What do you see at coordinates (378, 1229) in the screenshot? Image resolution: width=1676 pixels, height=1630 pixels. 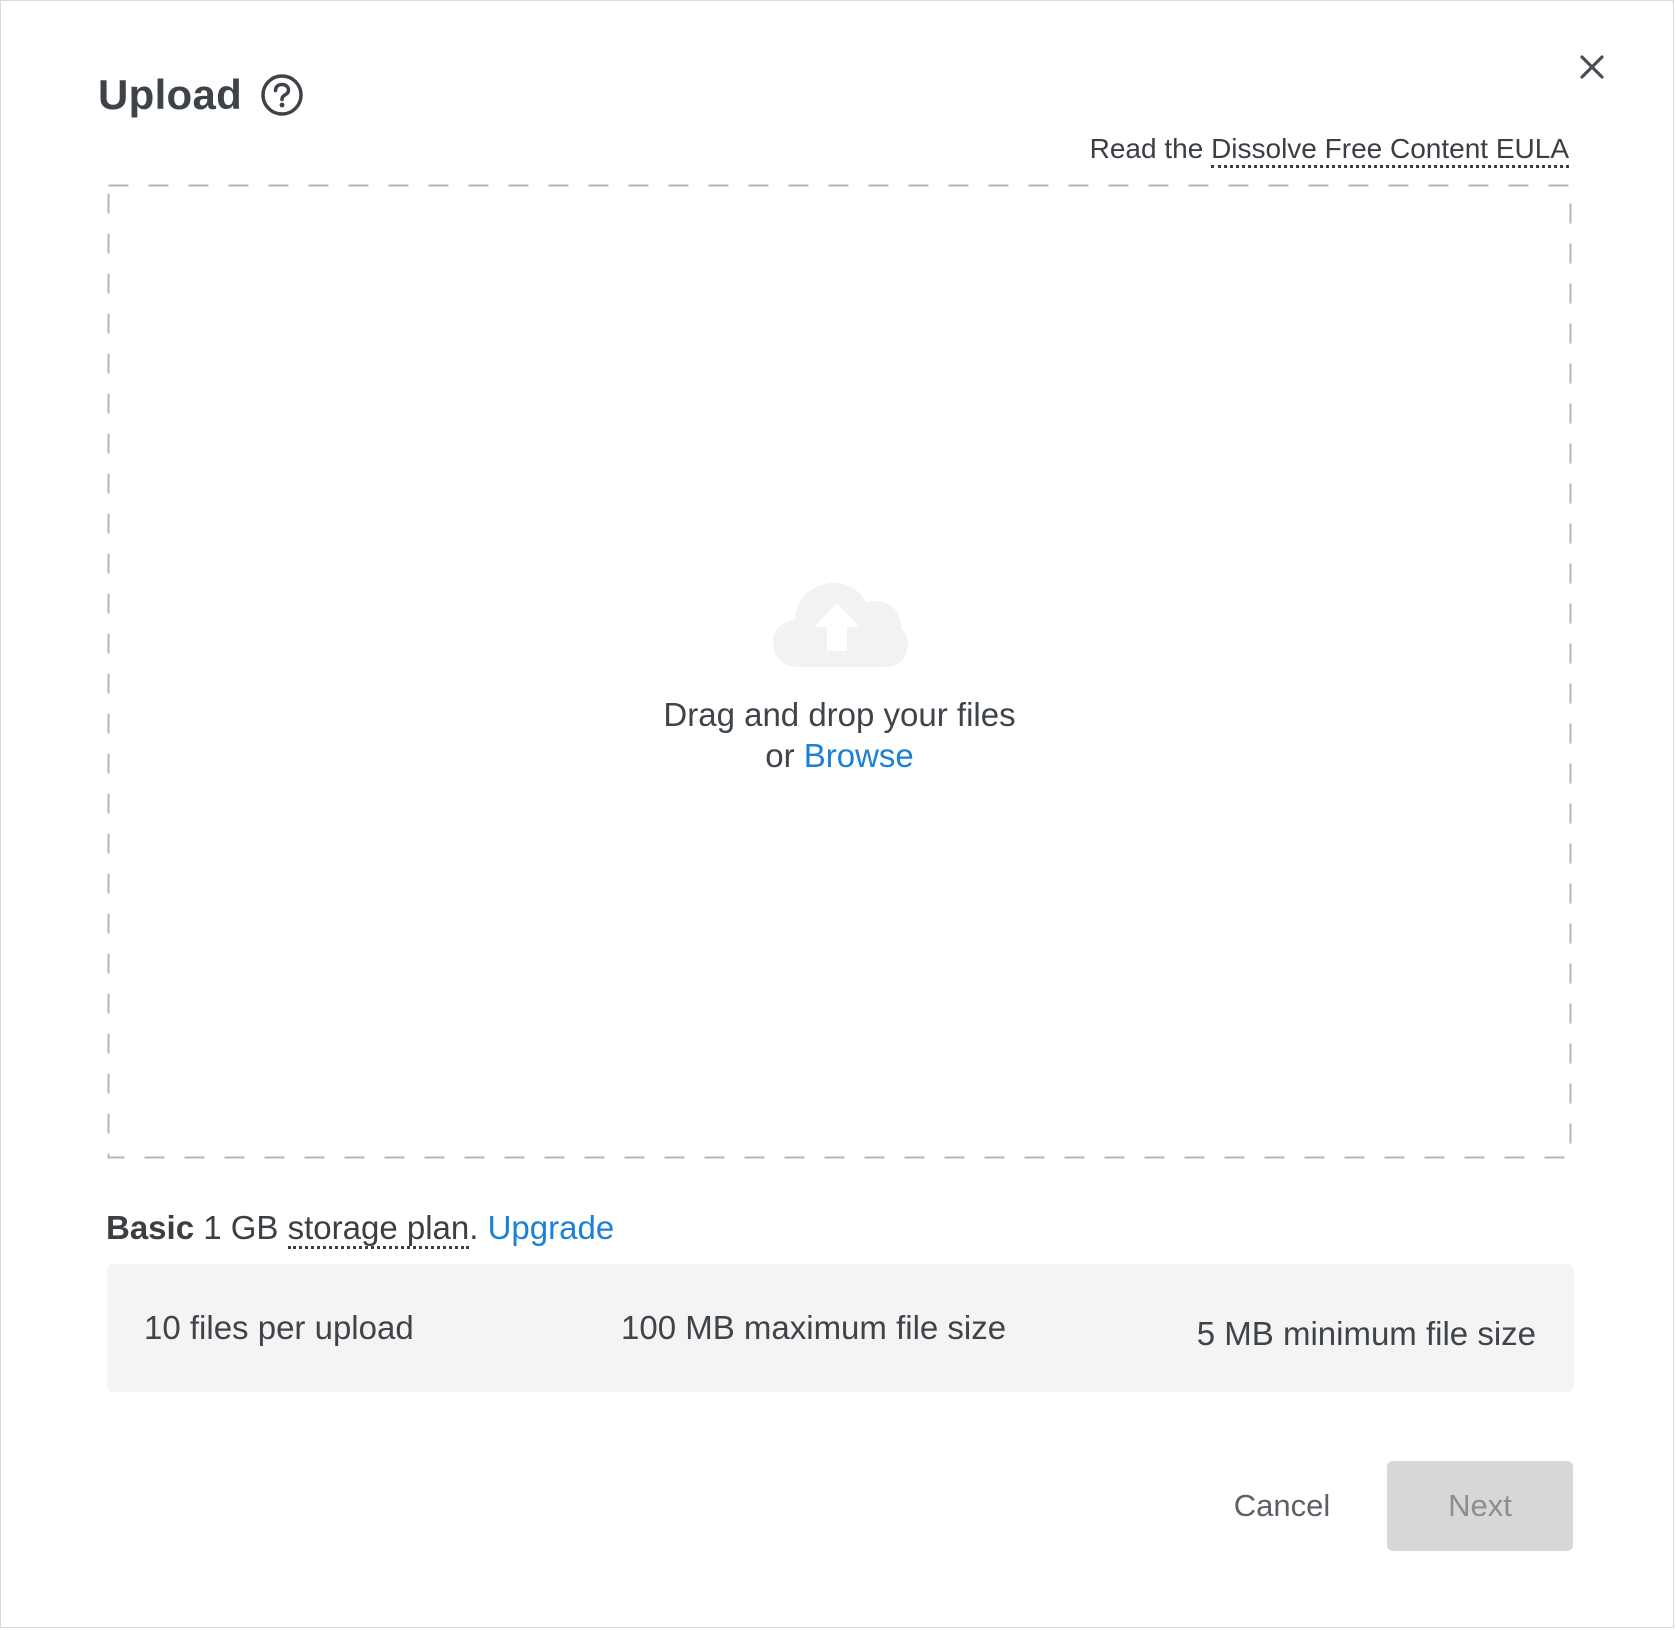 I see `storage-plan-link: storage plan` at bounding box center [378, 1229].